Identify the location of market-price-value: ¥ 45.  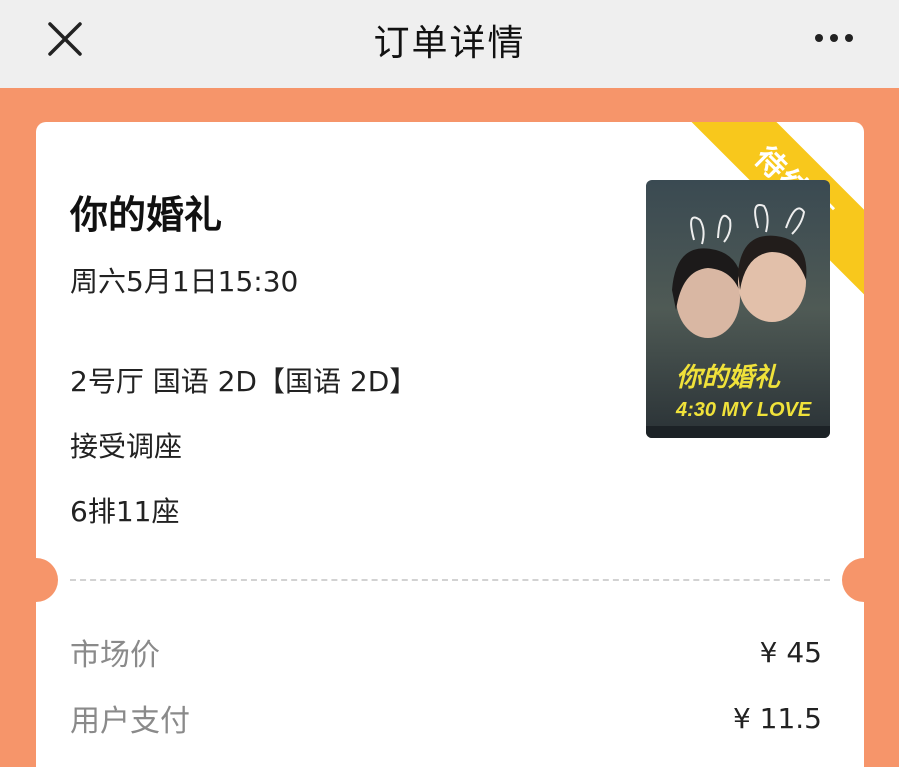
(790, 652).